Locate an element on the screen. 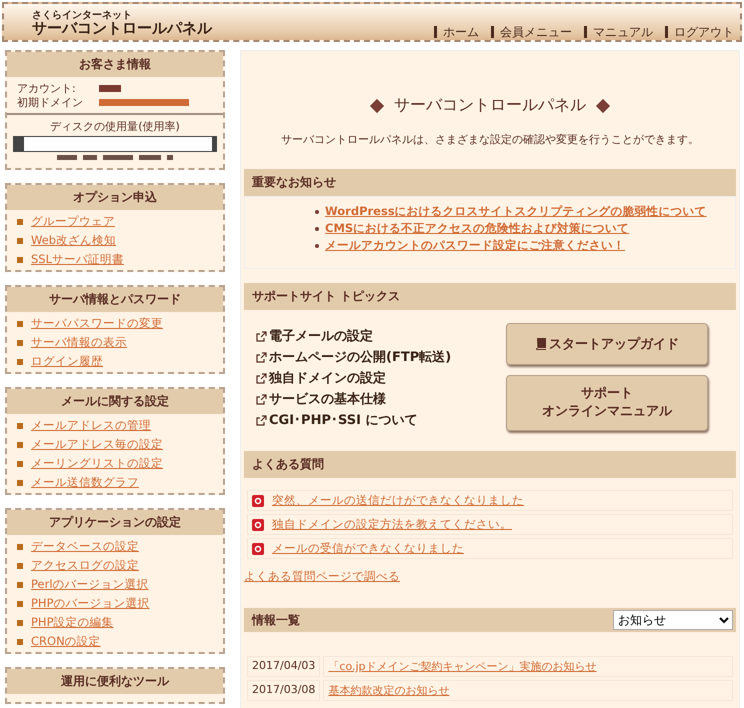 The width and height of the screenshot is (744, 708). notice-link: CMSにおける不正アクセスの危険性および対策について is located at coordinates (477, 228).